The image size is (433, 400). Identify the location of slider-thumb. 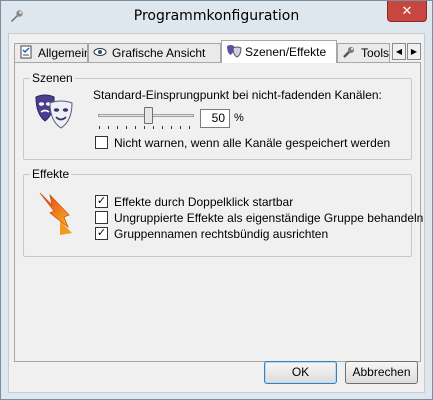
(148, 115).